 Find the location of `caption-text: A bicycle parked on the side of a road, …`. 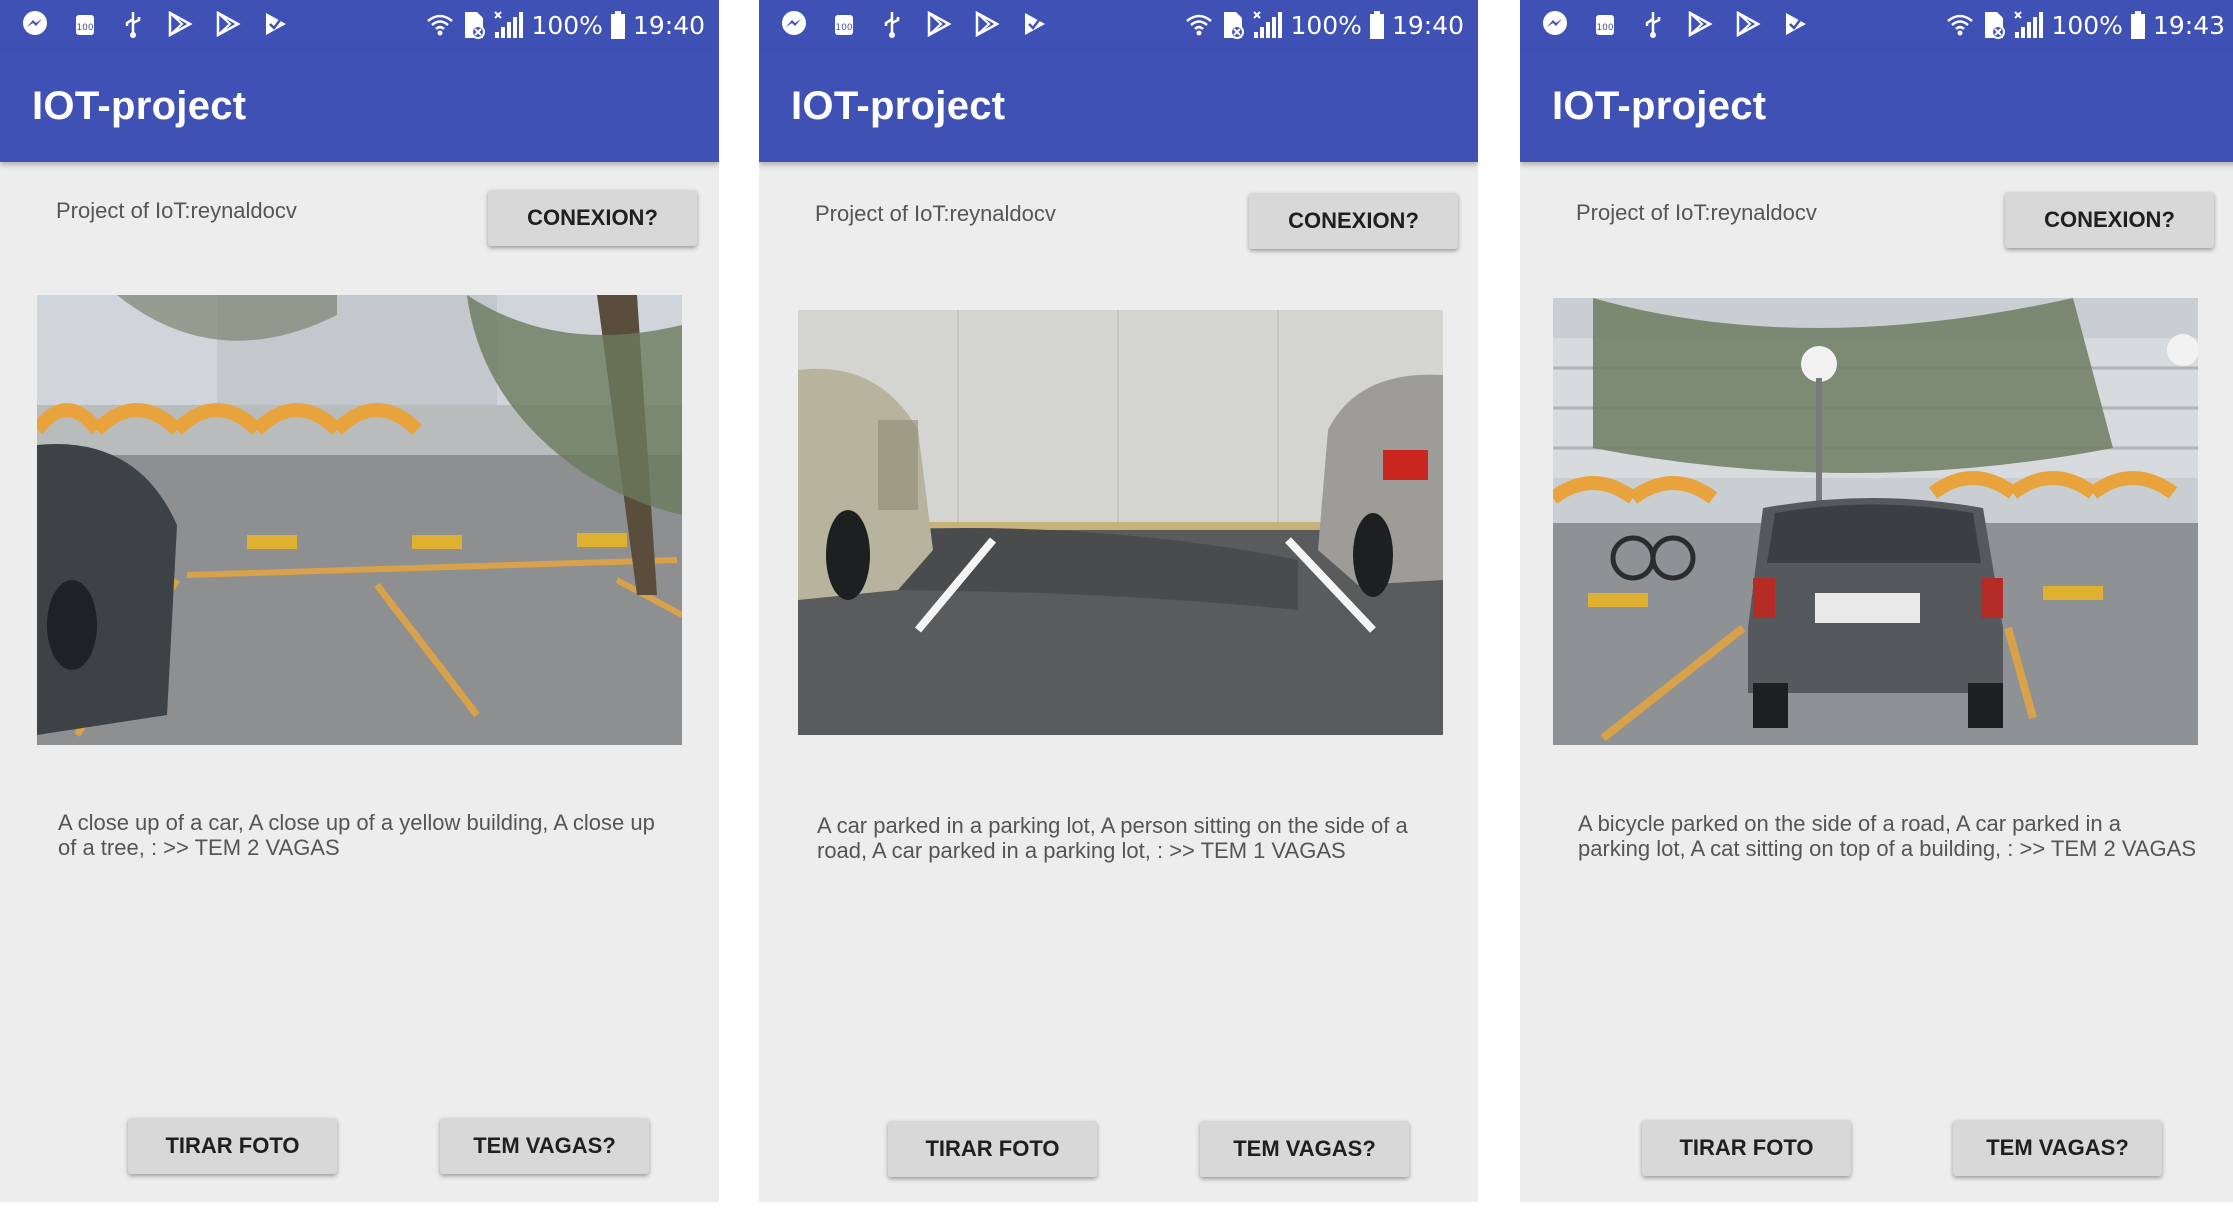

caption-text: A bicycle parked on the side of a road, … is located at coordinates (1887, 836).